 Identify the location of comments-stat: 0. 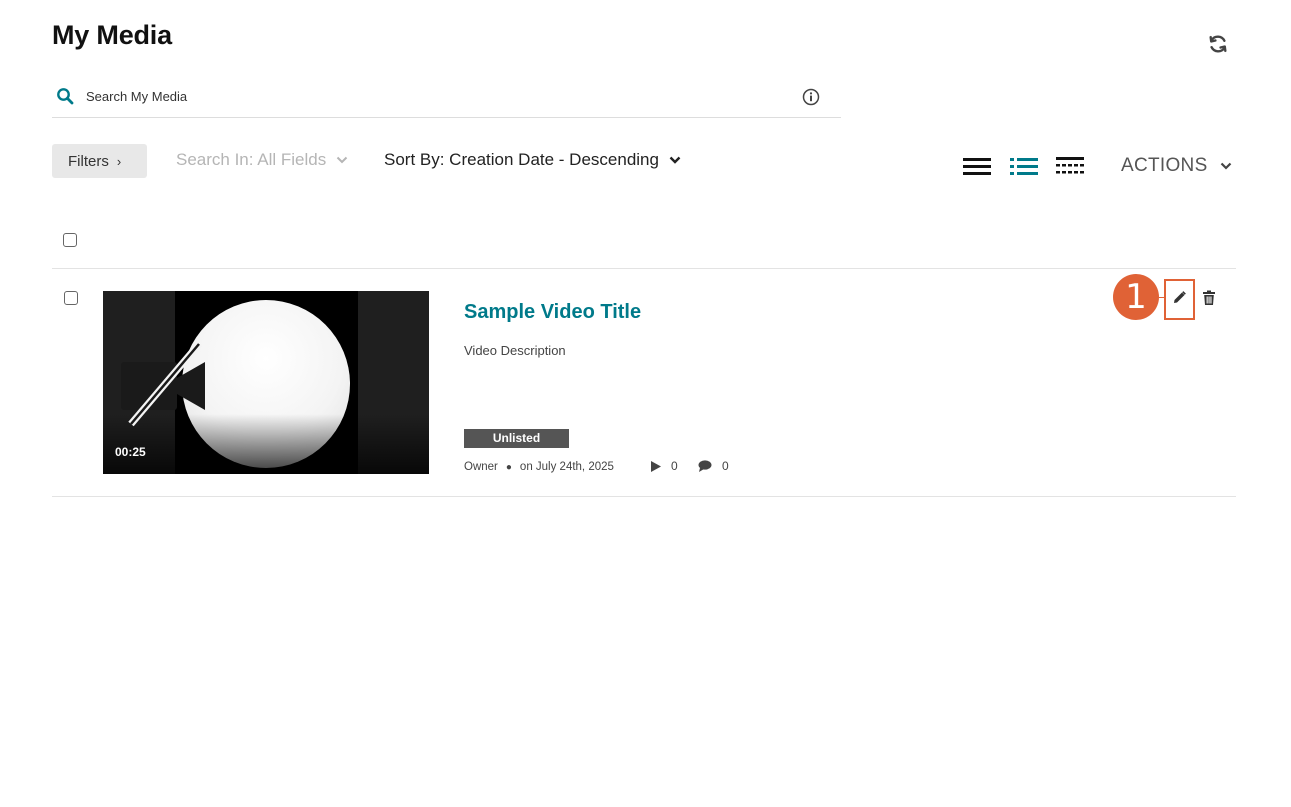
(713, 466).